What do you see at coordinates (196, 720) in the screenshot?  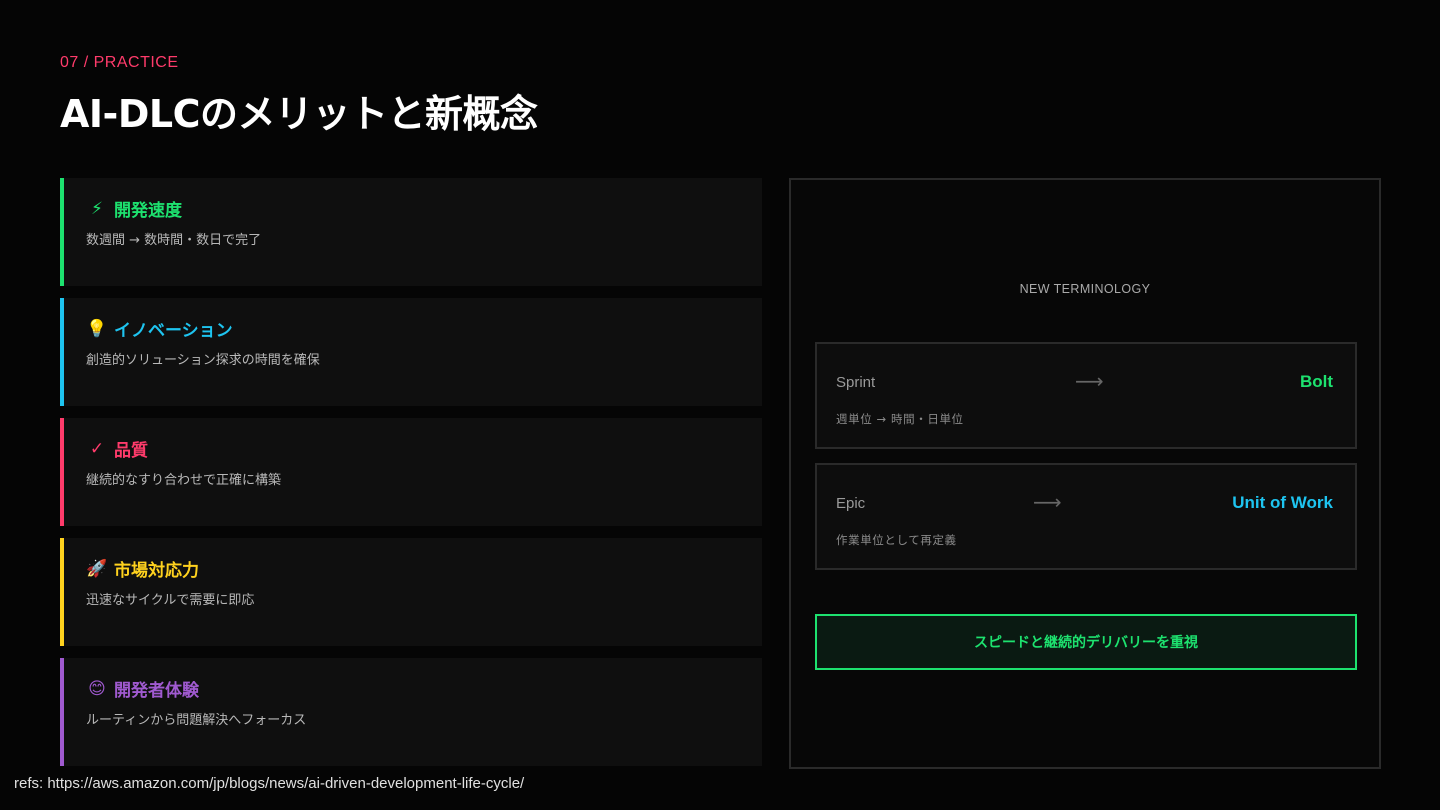 I see `benefit-description: ルーティンから問題解決へフォーカス` at bounding box center [196, 720].